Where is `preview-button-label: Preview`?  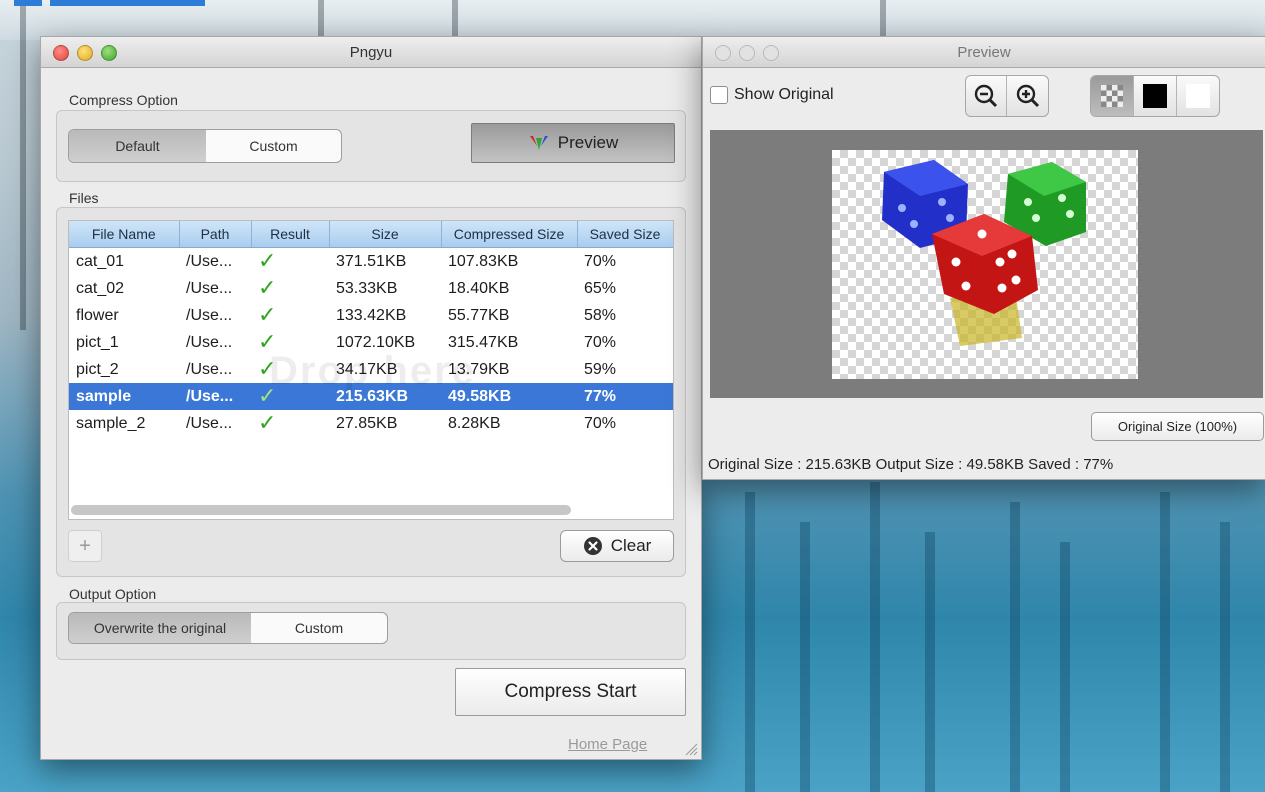 preview-button-label: Preview is located at coordinates (588, 142).